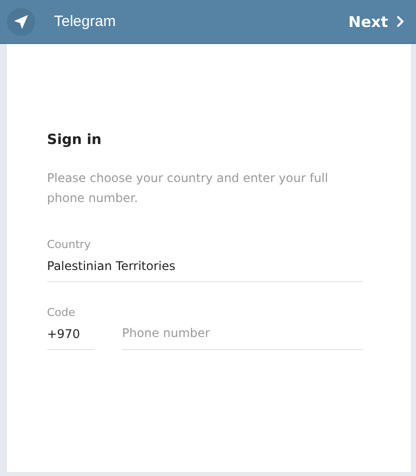 Image resolution: width=416 pixels, height=476 pixels. I want to click on field-label: Code, so click(61, 312).